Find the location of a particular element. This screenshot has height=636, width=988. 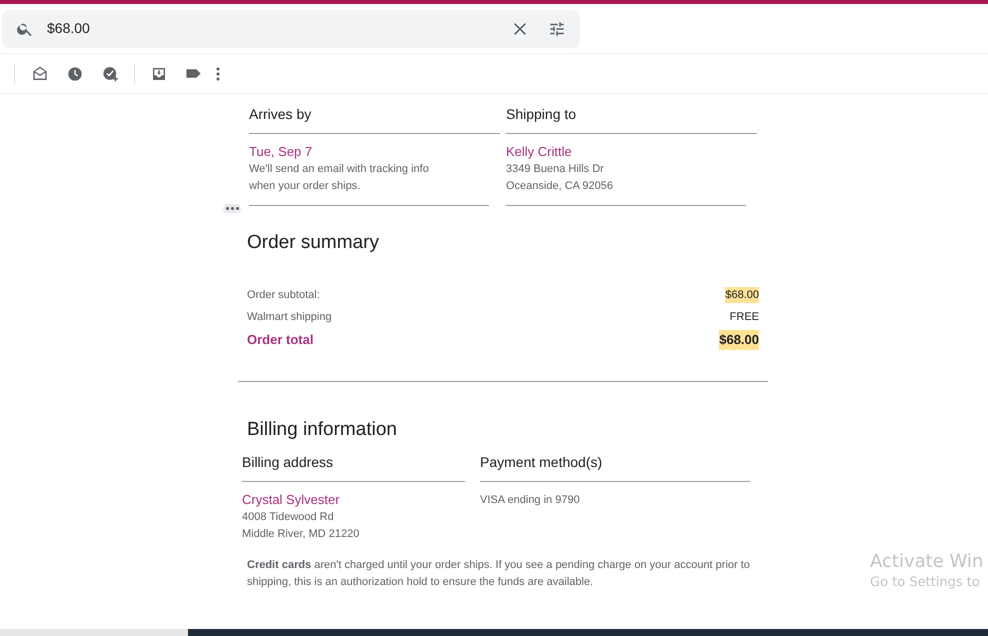

search-input: $68.00 is located at coordinates (279, 28).